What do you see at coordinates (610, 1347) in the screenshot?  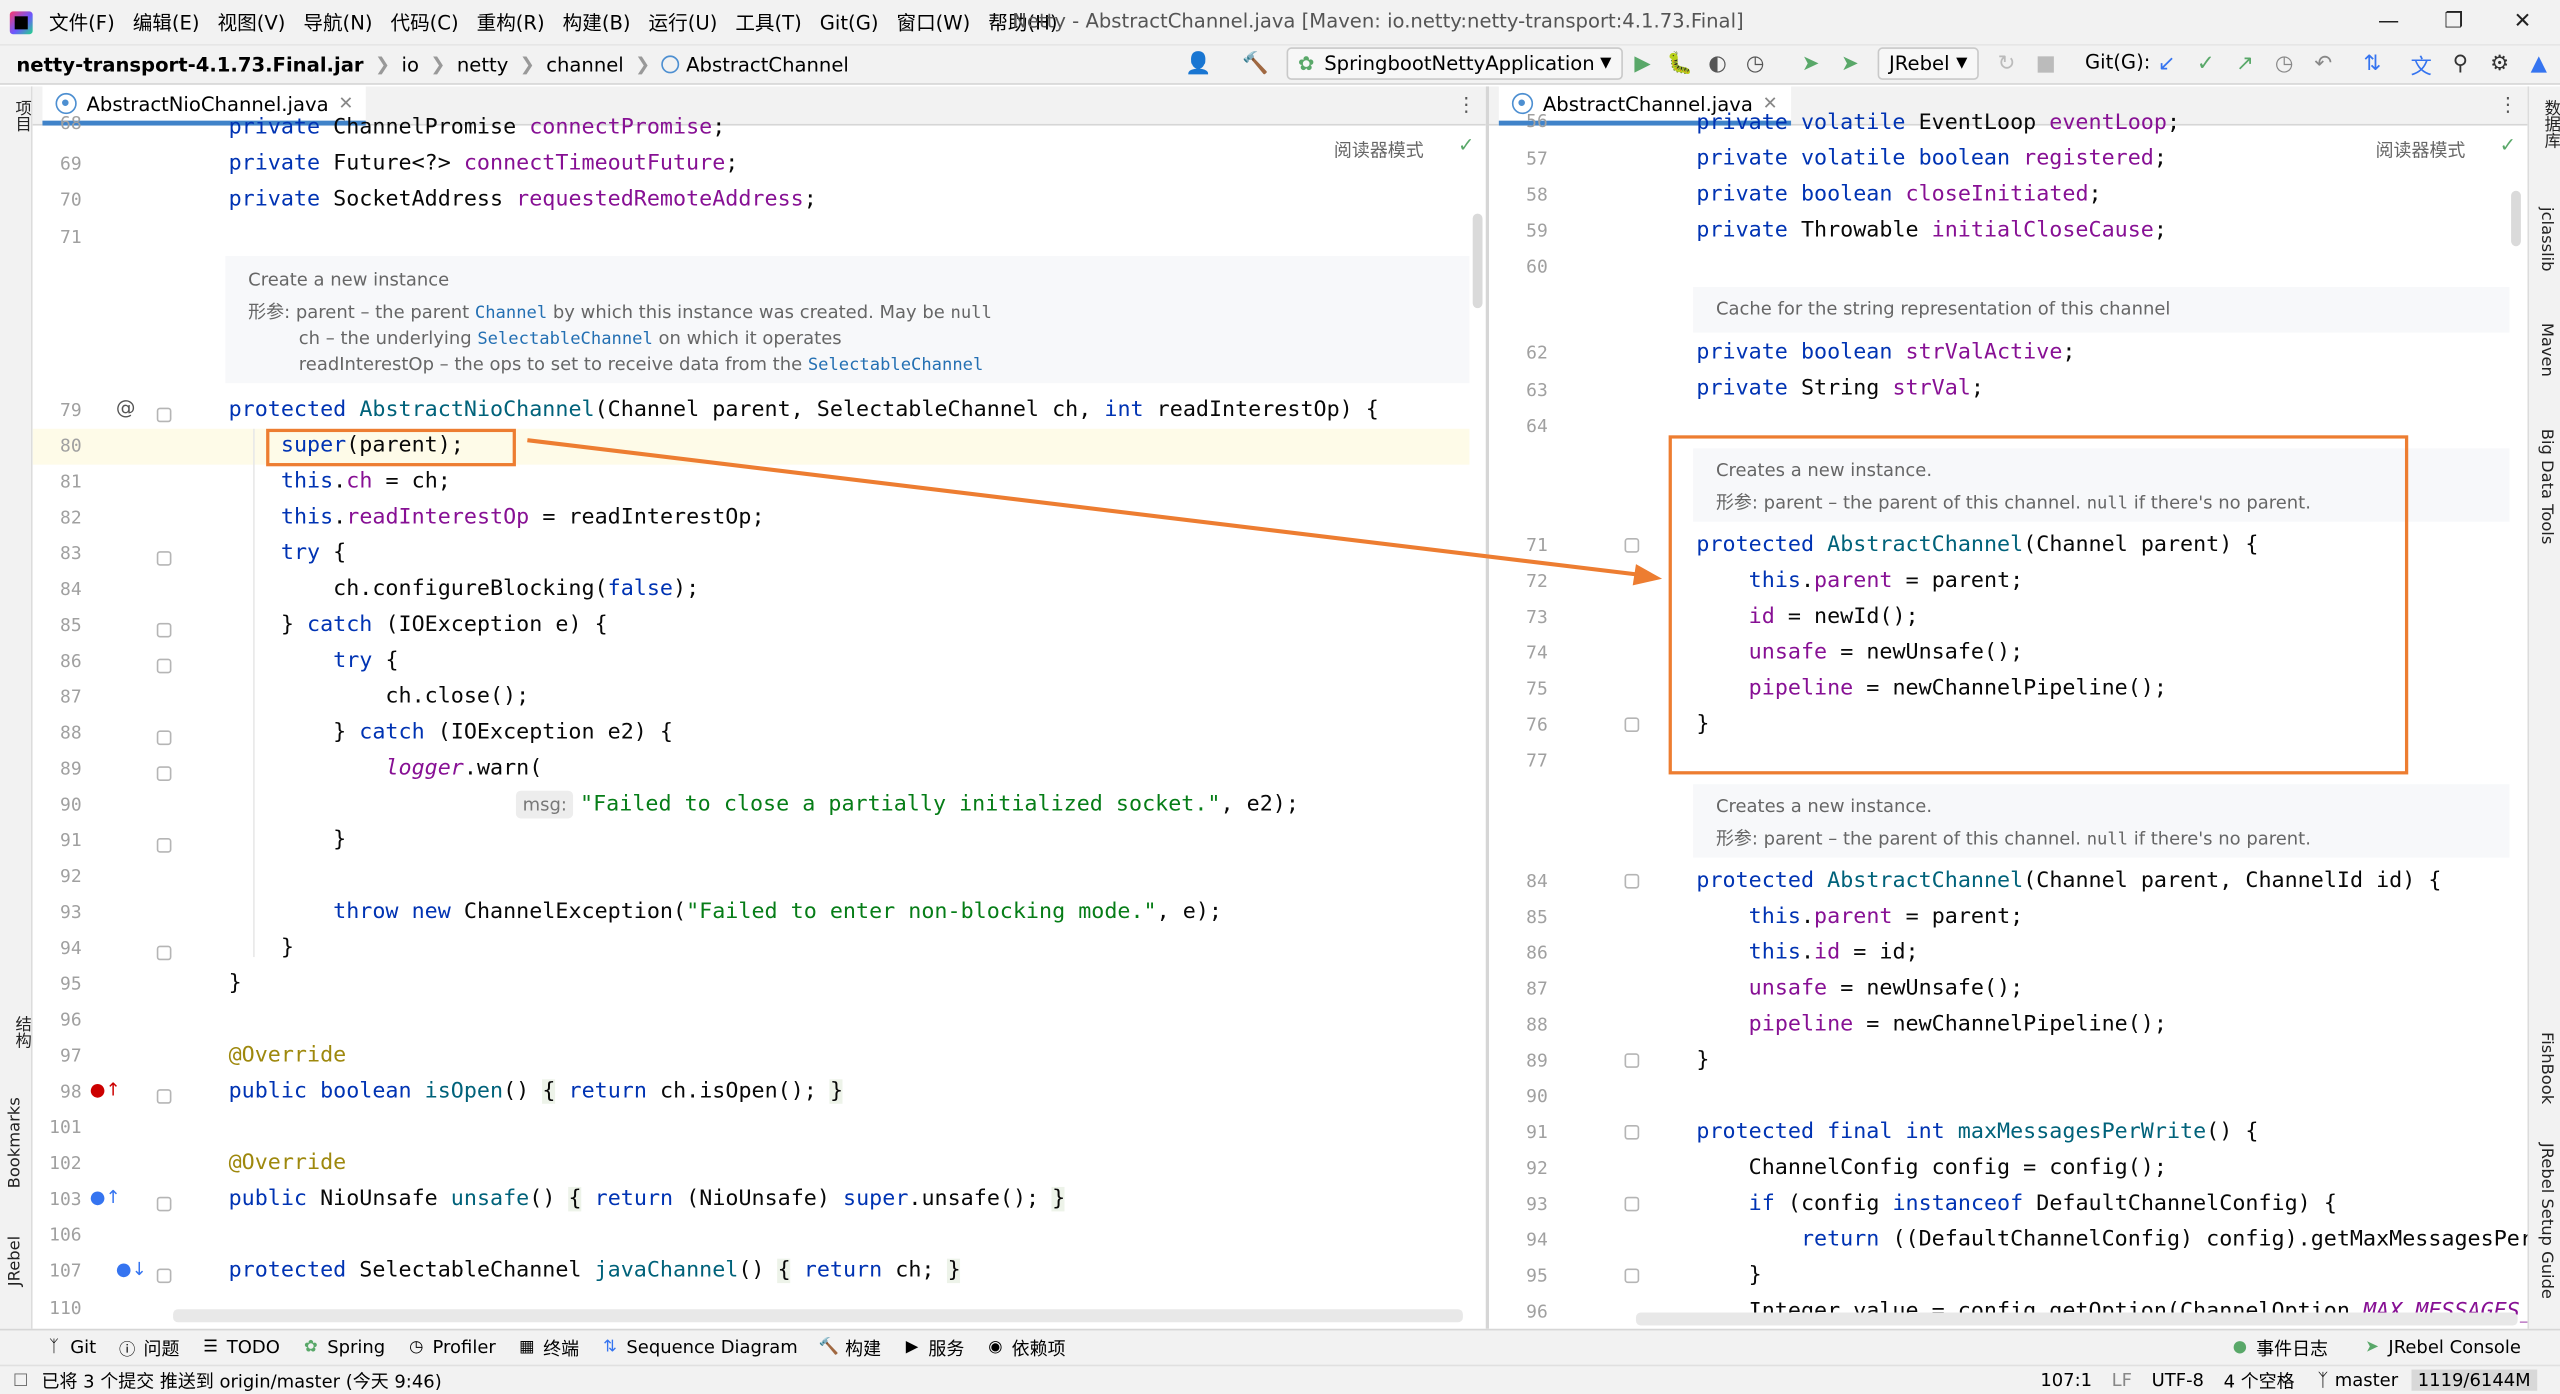 I see `sequence-diagram-icon: ⇅` at bounding box center [610, 1347].